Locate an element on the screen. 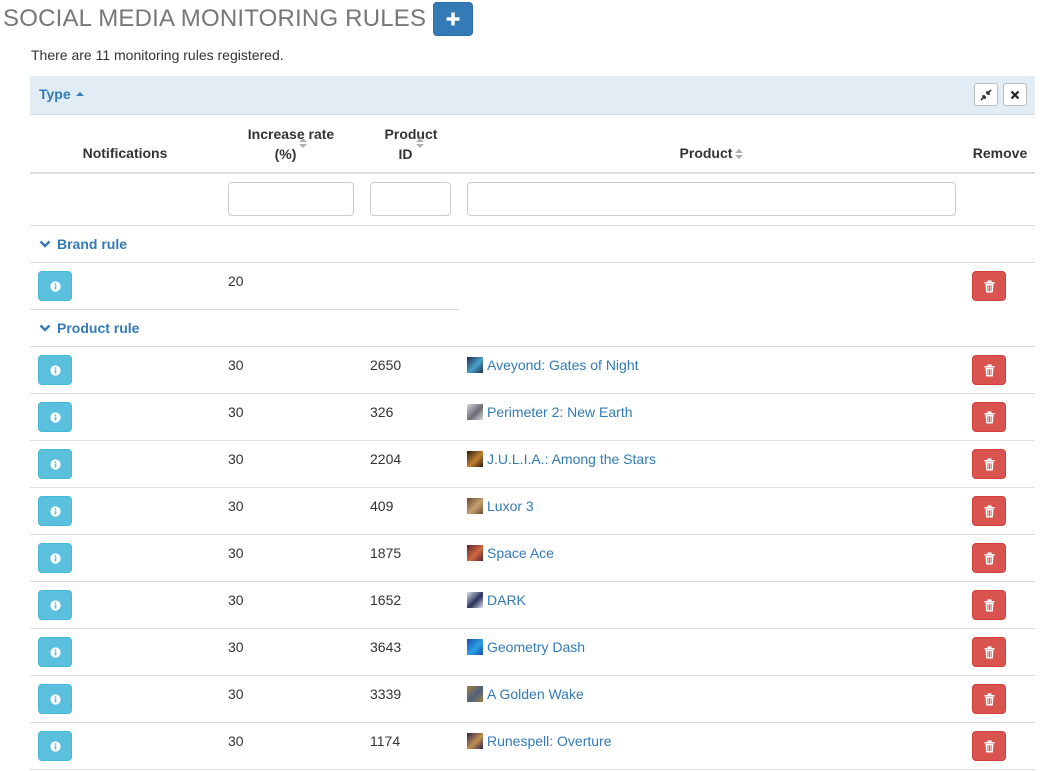 The width and height of the screenshot is (1057, 771). group-by-bar: Type is located at coordinates (532, 95).